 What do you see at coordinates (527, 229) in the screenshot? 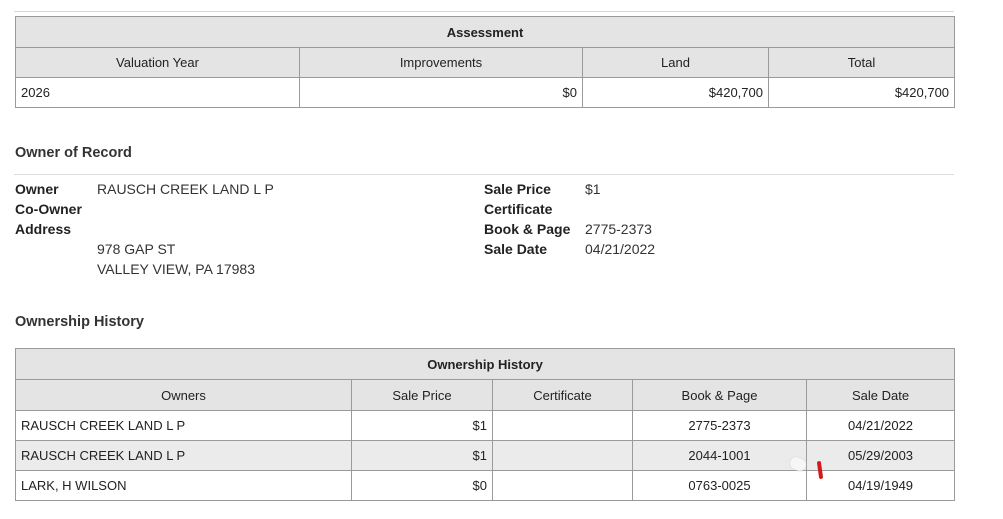
I see `book-page-label: Book & Page` at bounding box center [527, 229].